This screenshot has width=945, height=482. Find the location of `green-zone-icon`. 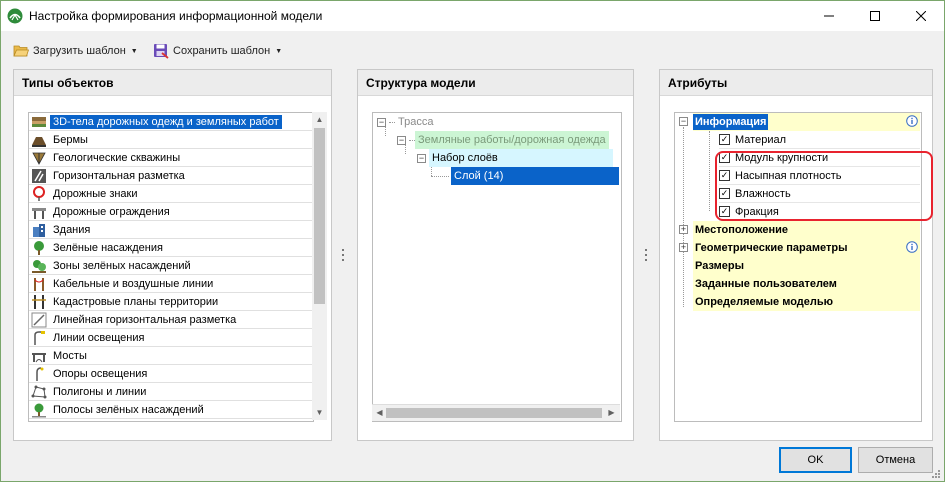

green-zone-icon is located at coordinates (39, 266).